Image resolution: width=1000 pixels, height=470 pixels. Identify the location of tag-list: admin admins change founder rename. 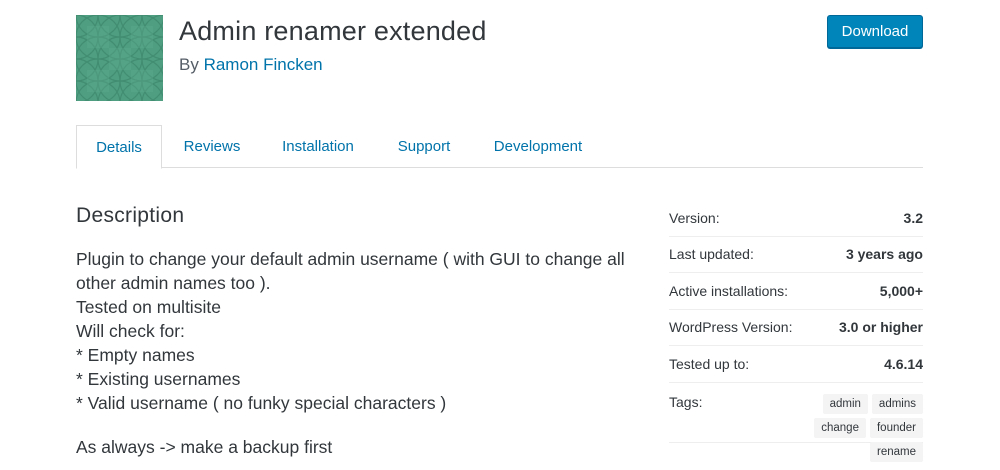
(848, 427).